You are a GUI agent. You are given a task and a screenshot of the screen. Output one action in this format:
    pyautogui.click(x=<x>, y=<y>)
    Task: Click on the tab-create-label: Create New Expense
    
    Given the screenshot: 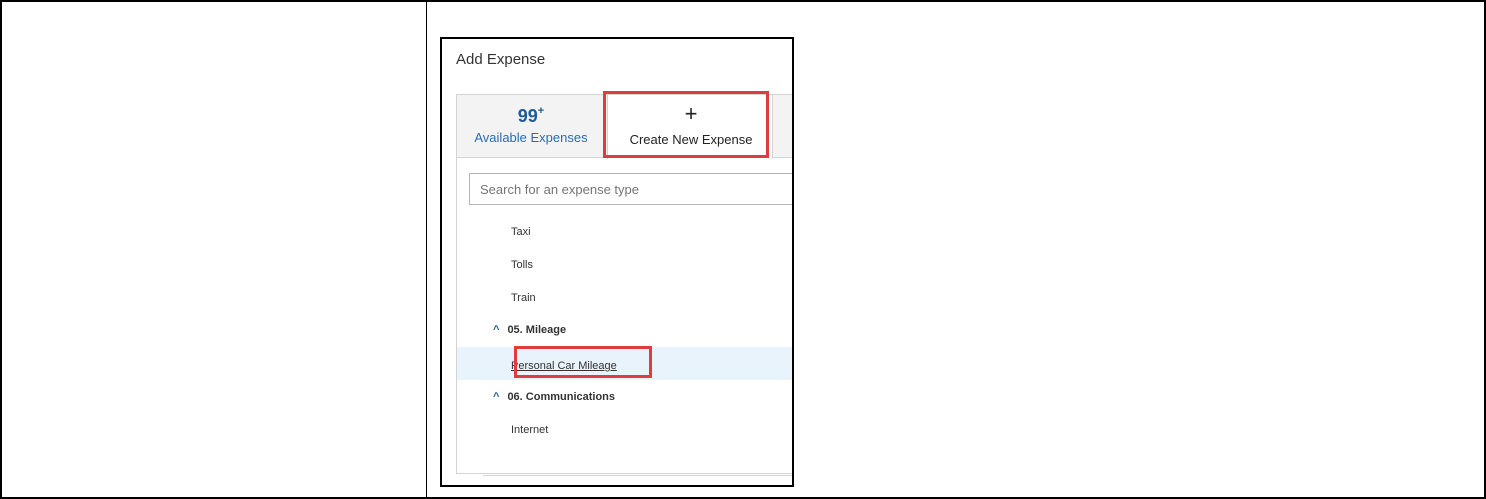 What is the action you would take?
    pyautogui.click(x=691, y=139)
    